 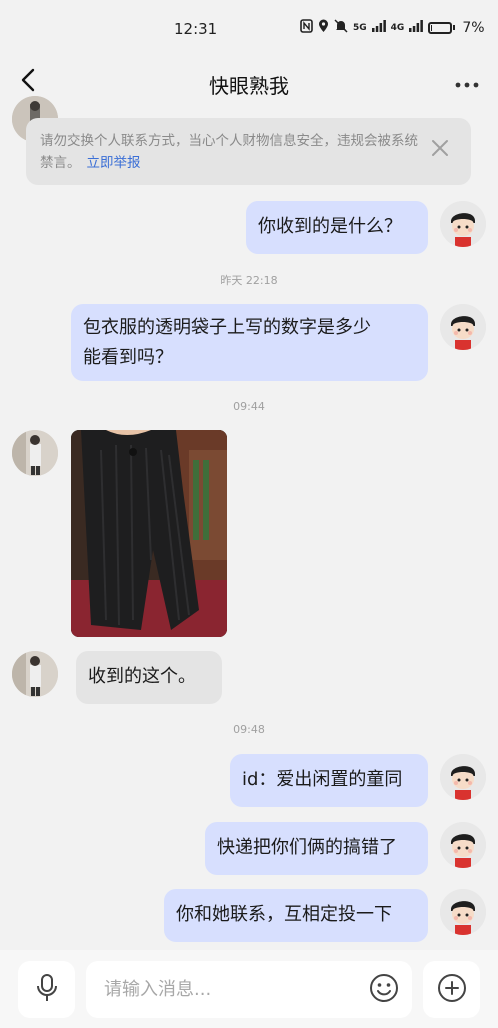 I want to click on notice-close-button, so click(x=440, y=151).